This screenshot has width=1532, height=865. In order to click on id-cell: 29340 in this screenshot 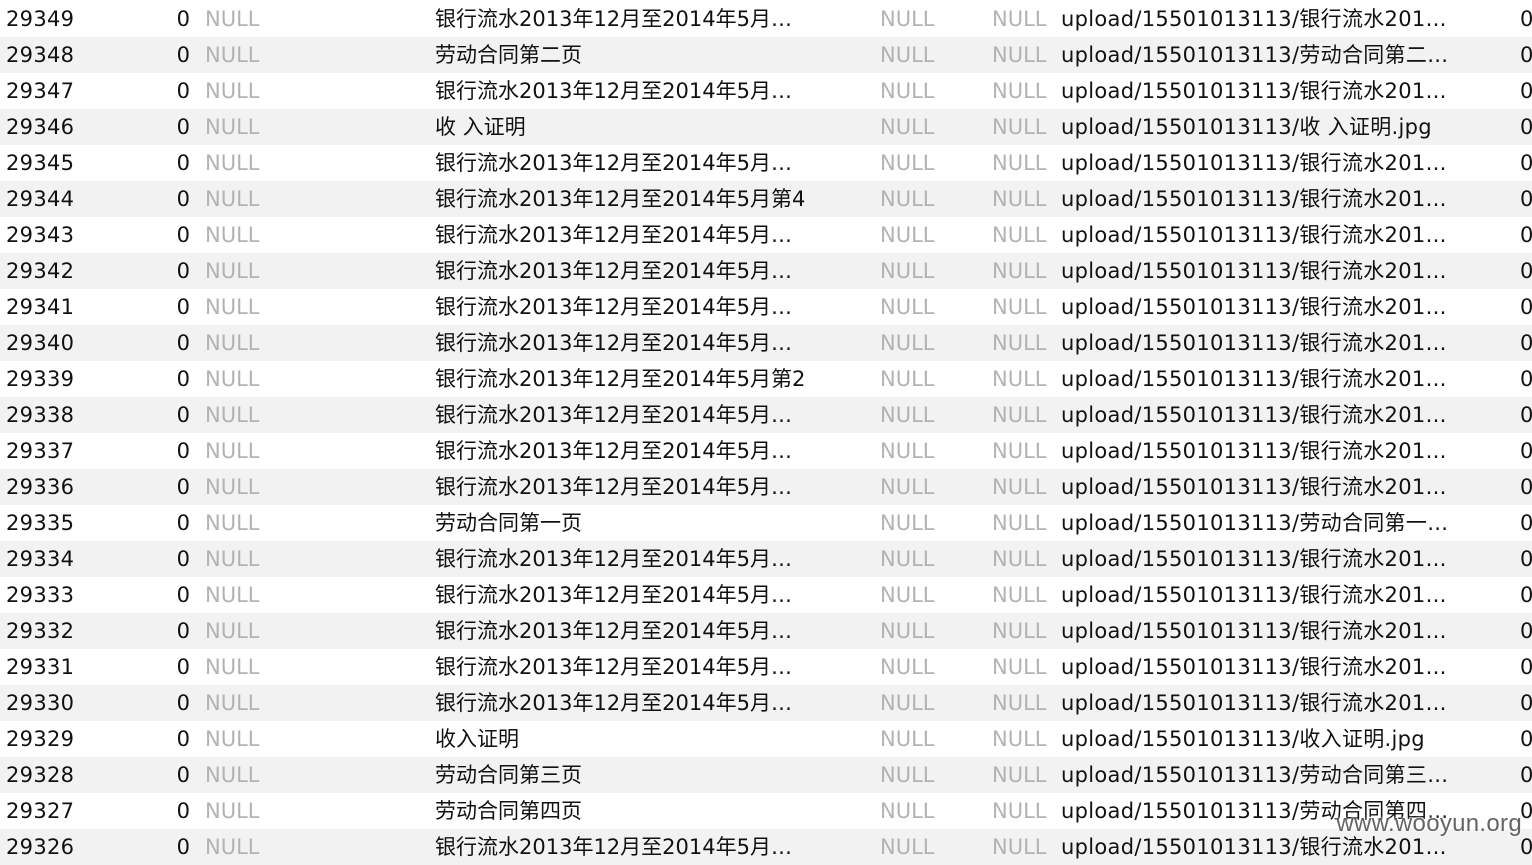, I will do `click(81, 343)`.